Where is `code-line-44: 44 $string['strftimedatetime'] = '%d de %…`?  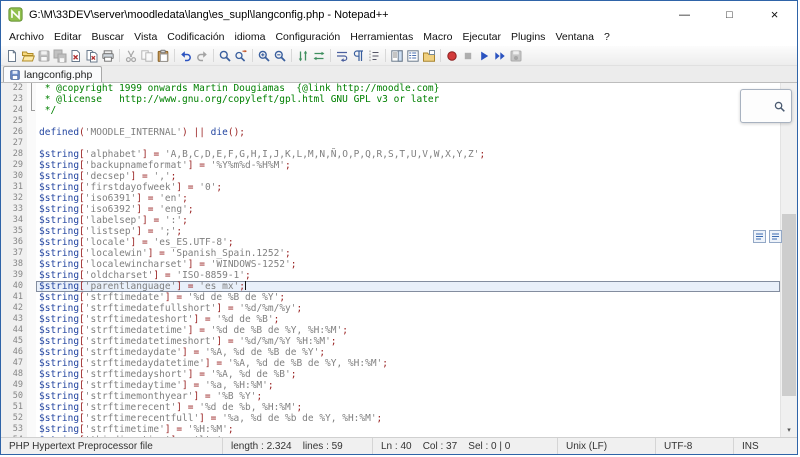
code-line-44: 44 $string['strftimedatetime'] = '%d de %… is located at coordinates (390, 330).